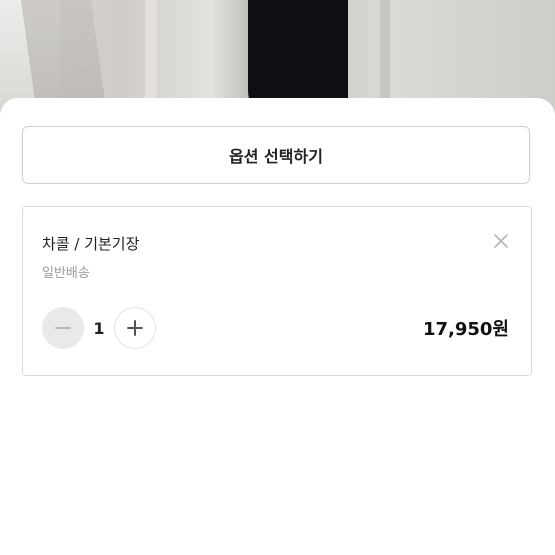 Image resolution: width=555 pixels, height=555 pixels. What do you see at coordinates (276, 155) in the screenshot?
I see `option-select-button: 옵션 선택하기` at bounding box center [276, 155].